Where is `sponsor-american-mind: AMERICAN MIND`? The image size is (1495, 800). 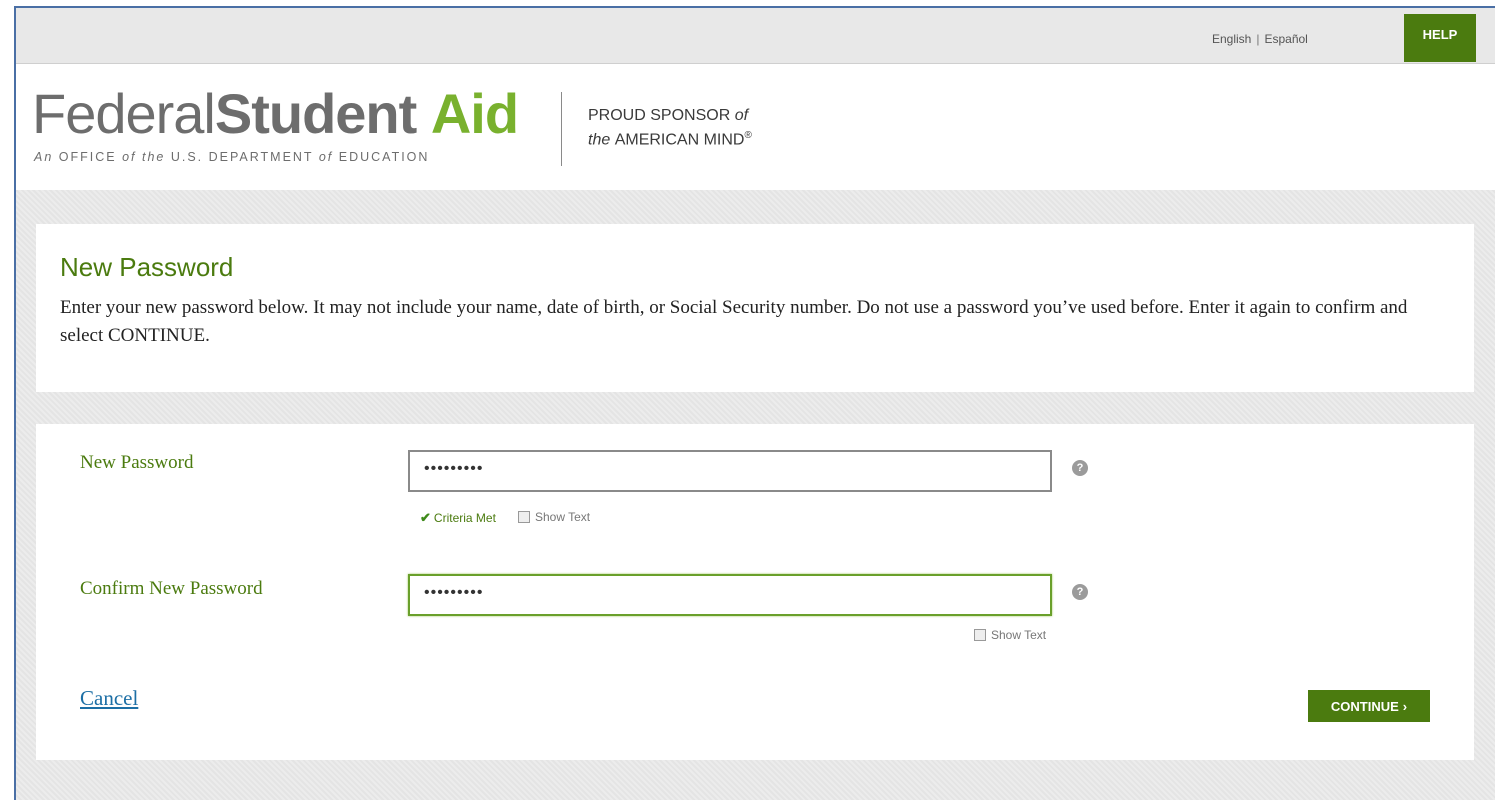 sponsor-american-mind: AMERICAN MIND is located at coordinates (679, 140).